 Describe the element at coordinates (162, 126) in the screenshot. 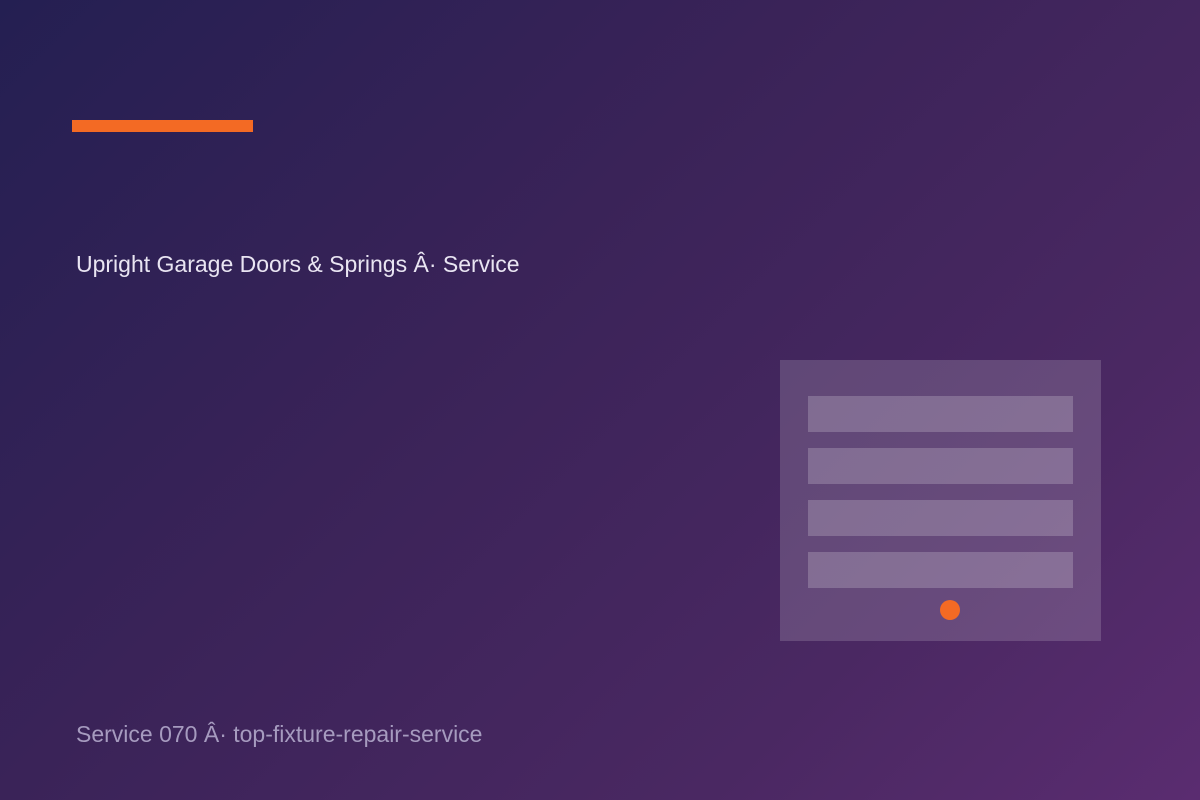

I see `accent-bar` at that location.